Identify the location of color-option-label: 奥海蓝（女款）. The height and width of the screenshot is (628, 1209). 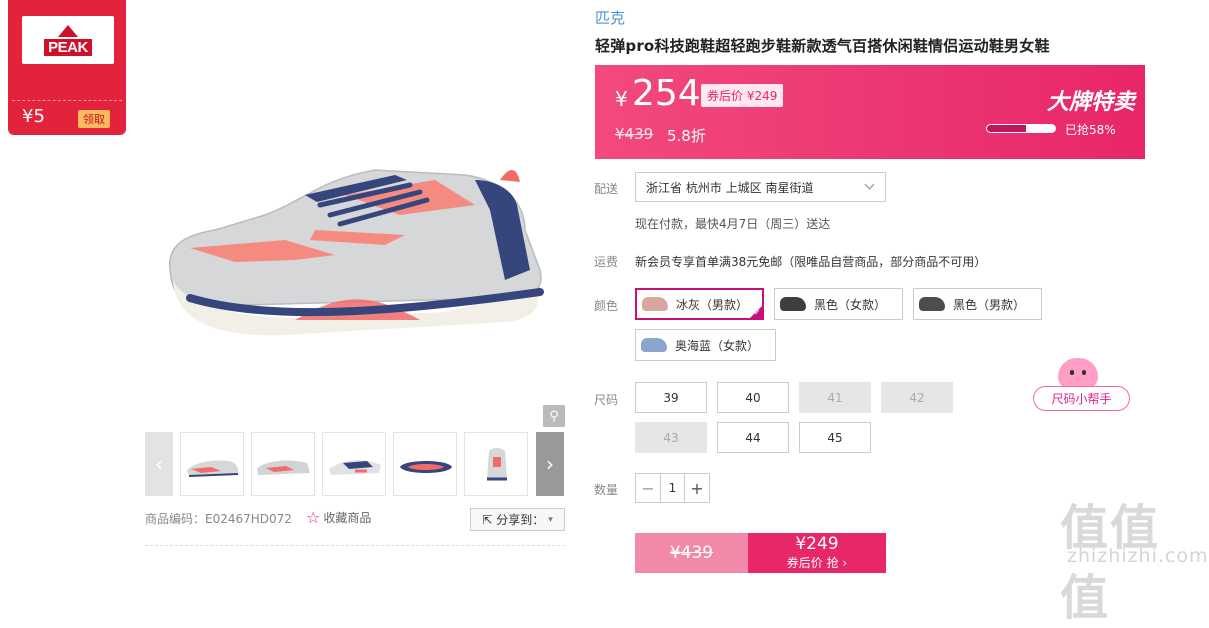
(717, 345).